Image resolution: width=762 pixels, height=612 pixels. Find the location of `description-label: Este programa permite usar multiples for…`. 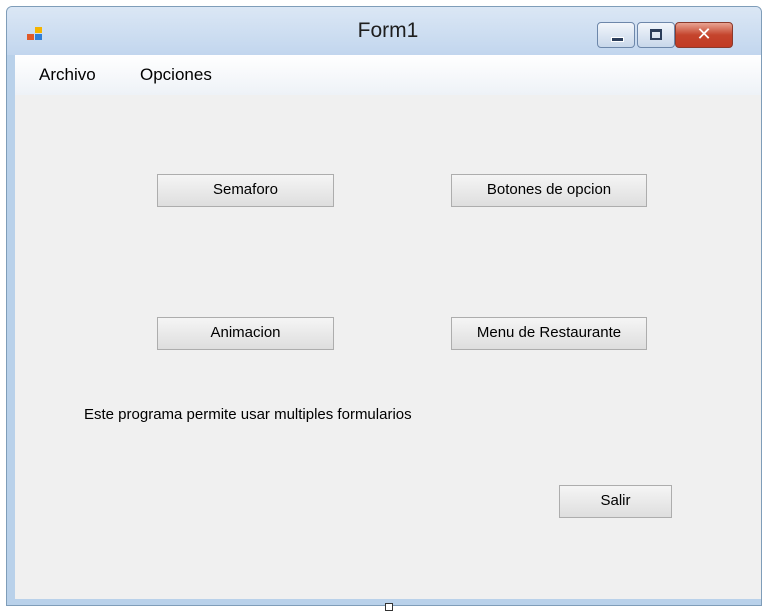

description-label: Este programa permite usar multiples for… is located at coordinates (248, 414).